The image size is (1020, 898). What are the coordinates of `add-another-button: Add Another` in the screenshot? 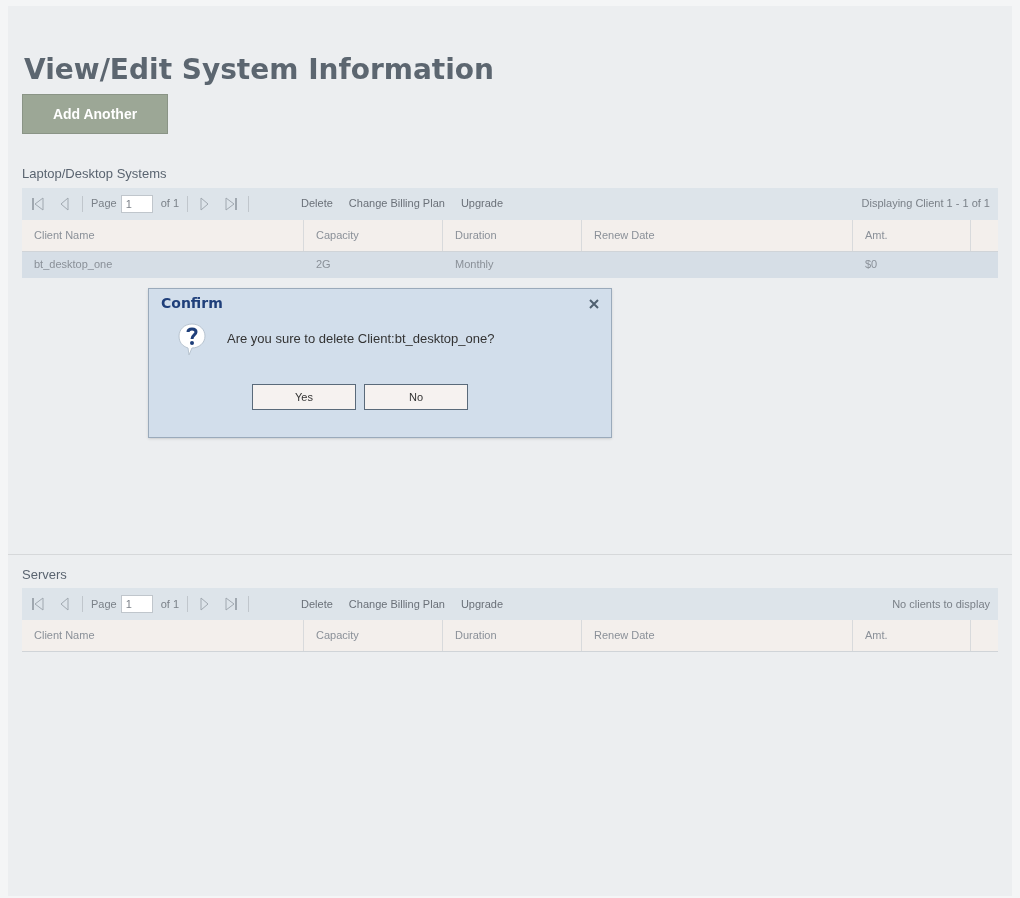 It's located at (95, 114).